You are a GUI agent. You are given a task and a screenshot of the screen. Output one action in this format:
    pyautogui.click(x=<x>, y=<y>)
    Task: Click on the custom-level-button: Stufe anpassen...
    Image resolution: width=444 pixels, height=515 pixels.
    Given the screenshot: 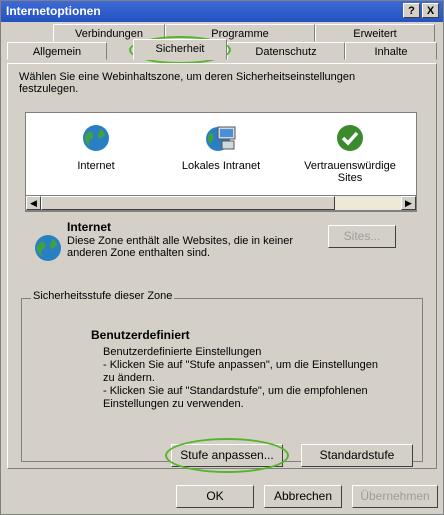 What is the action you would take?
    pyautogui.click(x=227, y=455)
    